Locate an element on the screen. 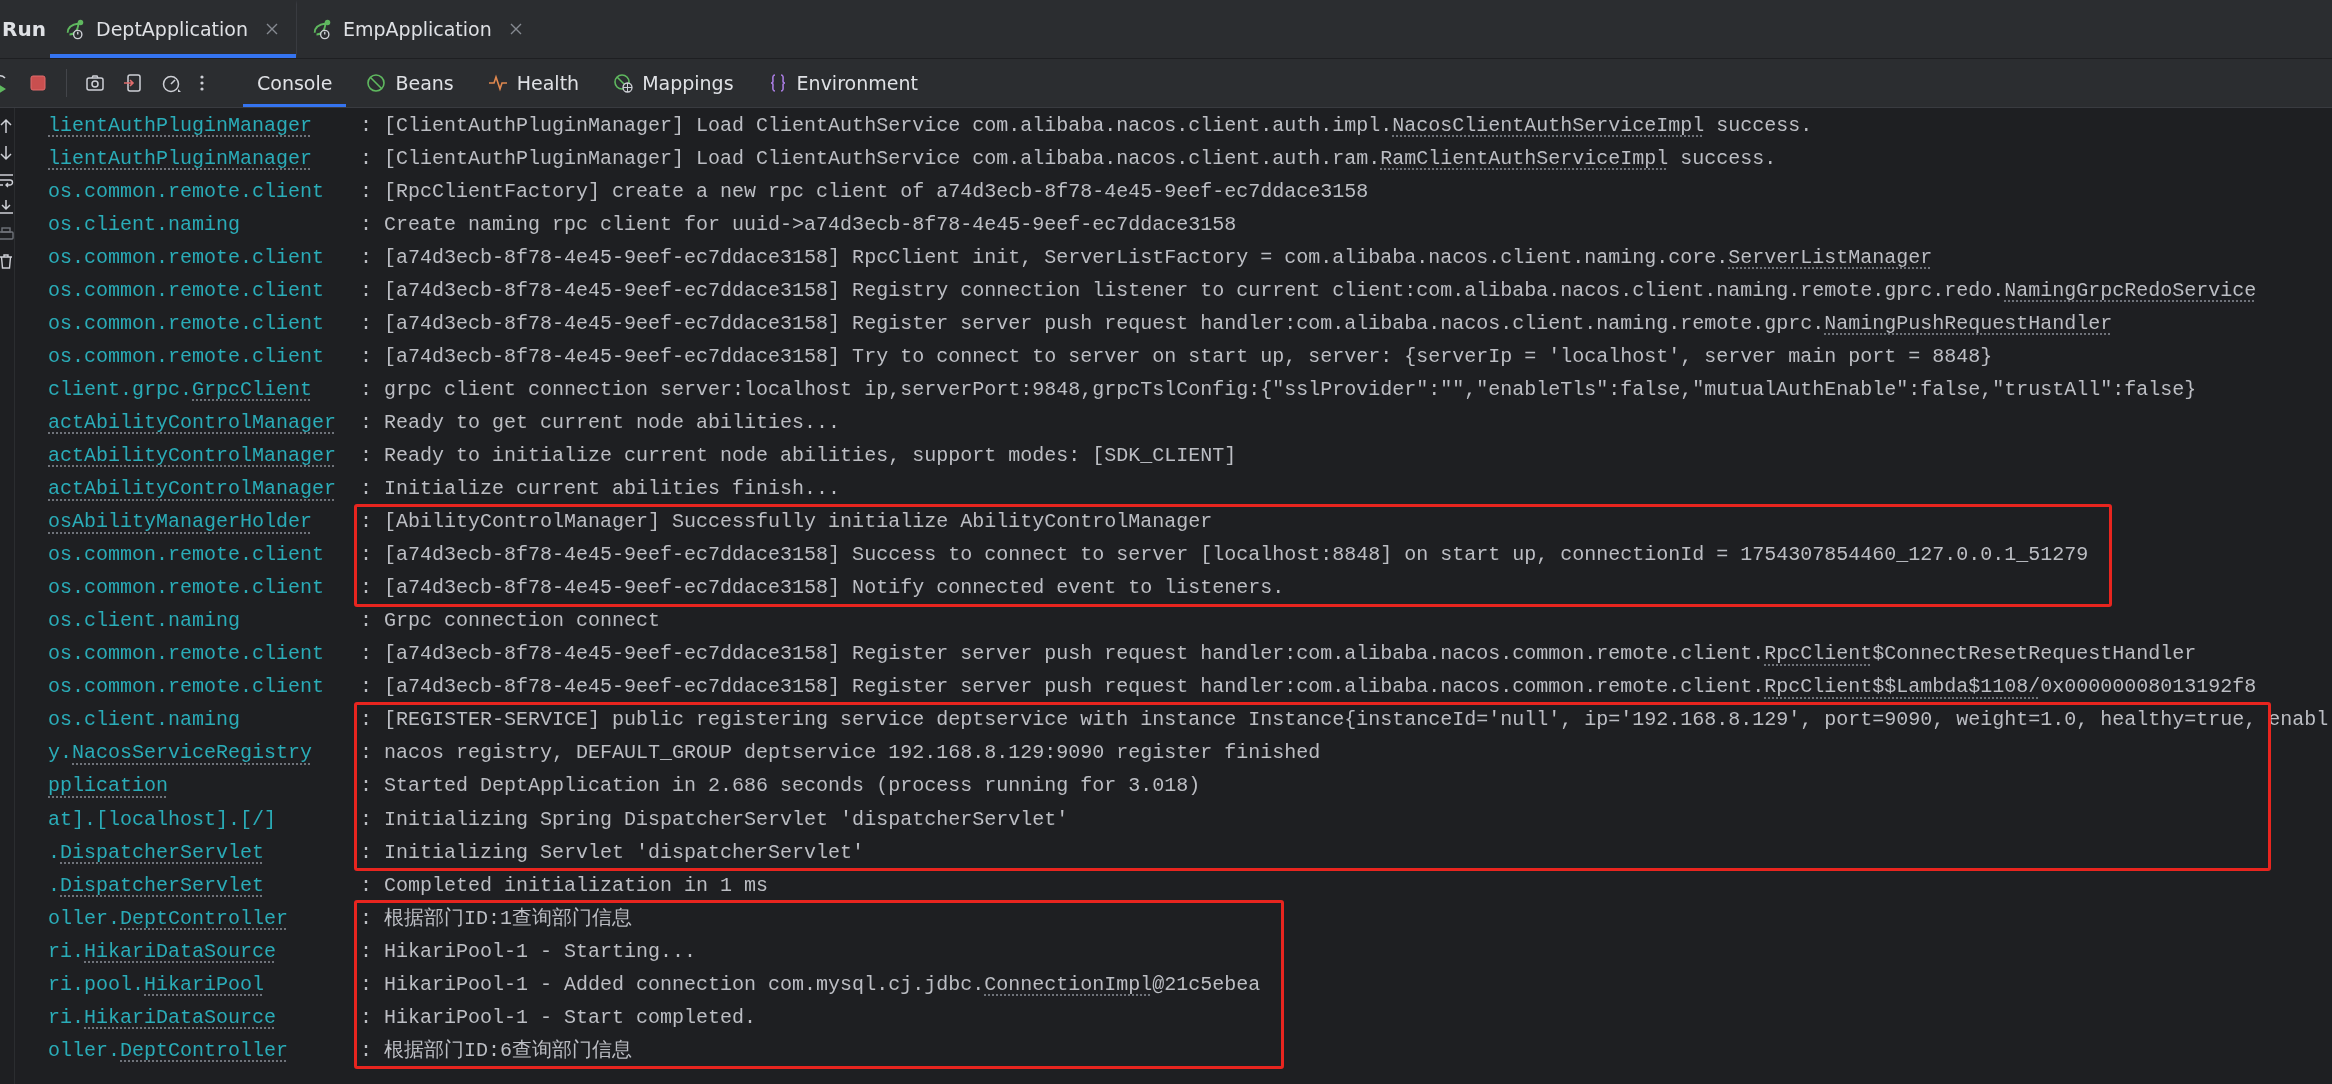 The image size is (2332, 1084). class-link: osAbilityManagerHolder is located at coordinates (180, 522).